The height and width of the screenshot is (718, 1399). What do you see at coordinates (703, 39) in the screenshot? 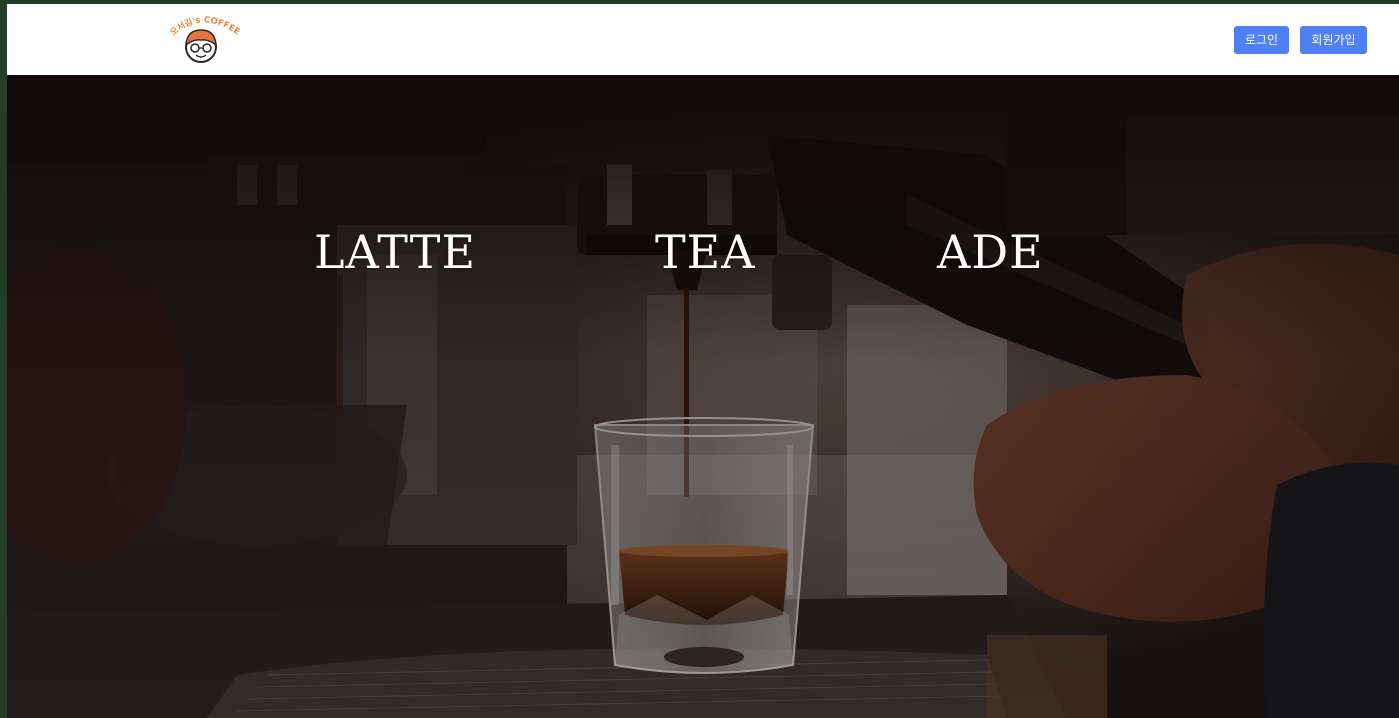
I see `top-navigation-bar: 오서김's COFFEE 로그인 회원가입` at bounding box center [703, 39].